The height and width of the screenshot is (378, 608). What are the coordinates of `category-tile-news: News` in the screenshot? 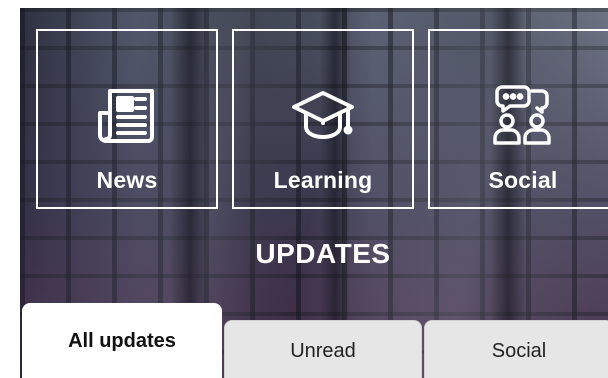 It's located at (127, 119).